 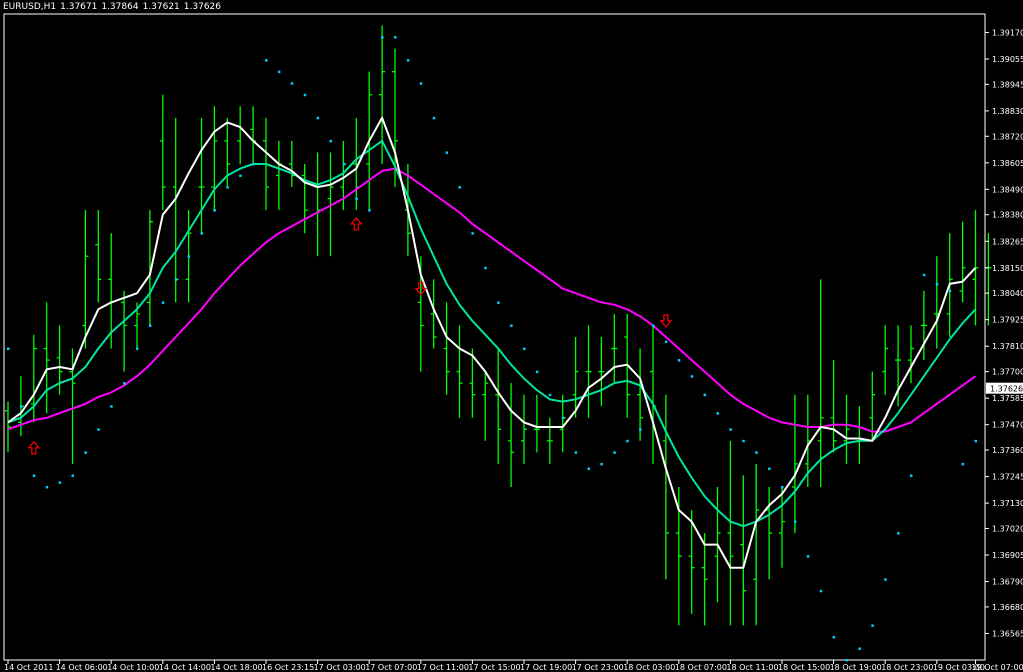 I want to click on sell-arrow-icon, so click(x=666, y=321).